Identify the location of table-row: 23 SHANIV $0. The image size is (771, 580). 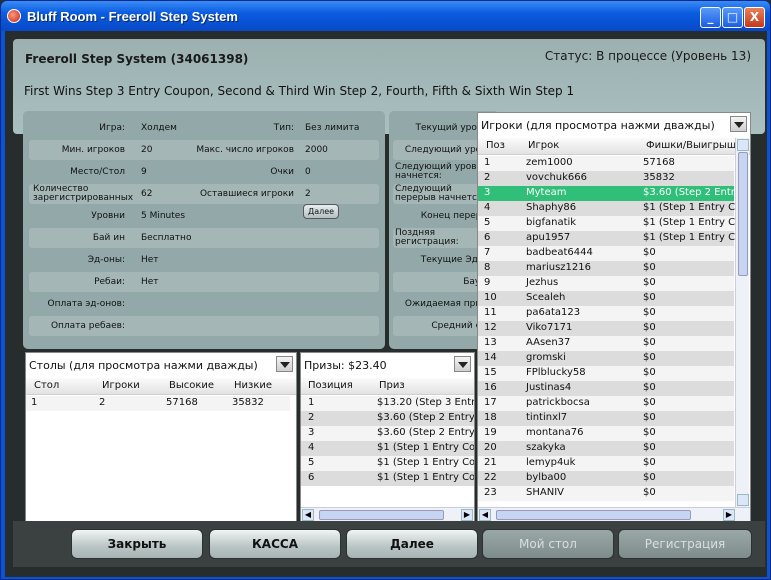
(606, 493).